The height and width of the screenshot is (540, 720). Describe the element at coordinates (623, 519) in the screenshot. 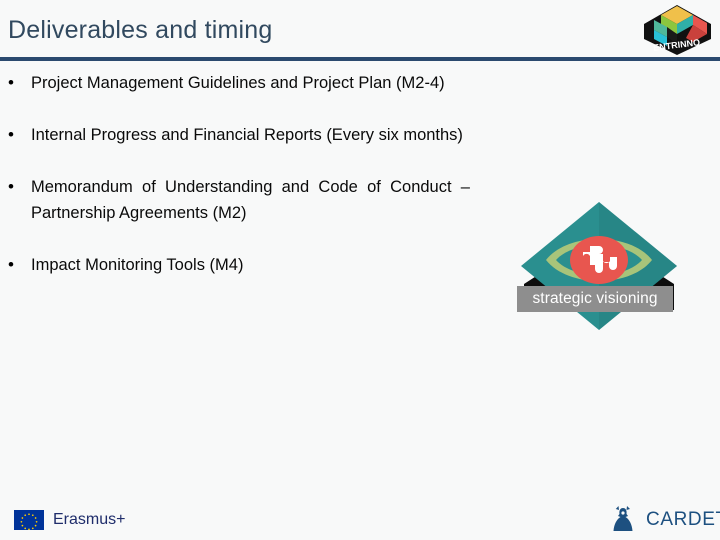

I see `cardet-mark-icon` at that location.